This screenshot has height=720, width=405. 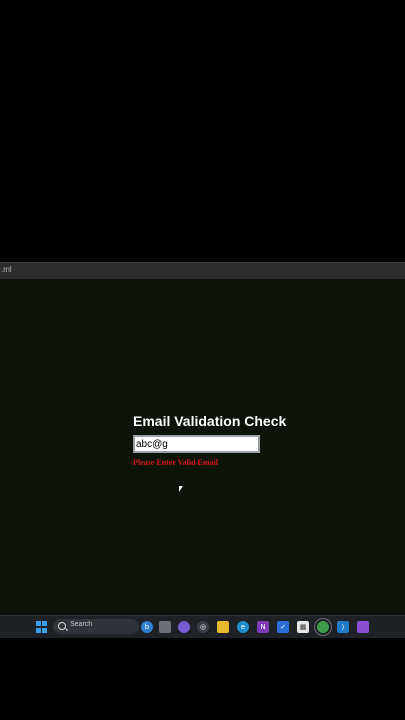 I want to click on chat-icon, so click(x=184, y=627).